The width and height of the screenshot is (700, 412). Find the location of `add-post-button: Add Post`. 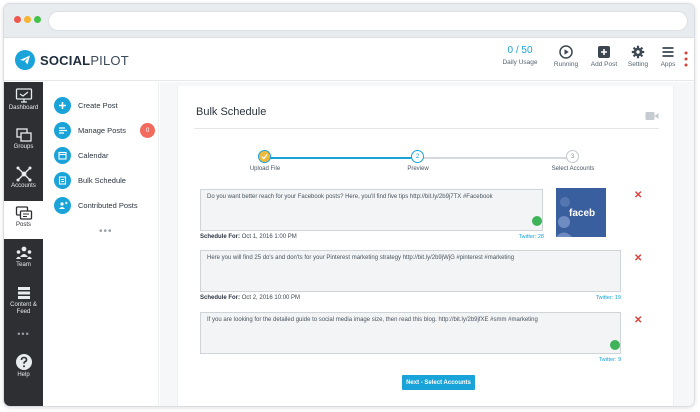

add-post-button: Add Post is located at coordinates (604, 56).